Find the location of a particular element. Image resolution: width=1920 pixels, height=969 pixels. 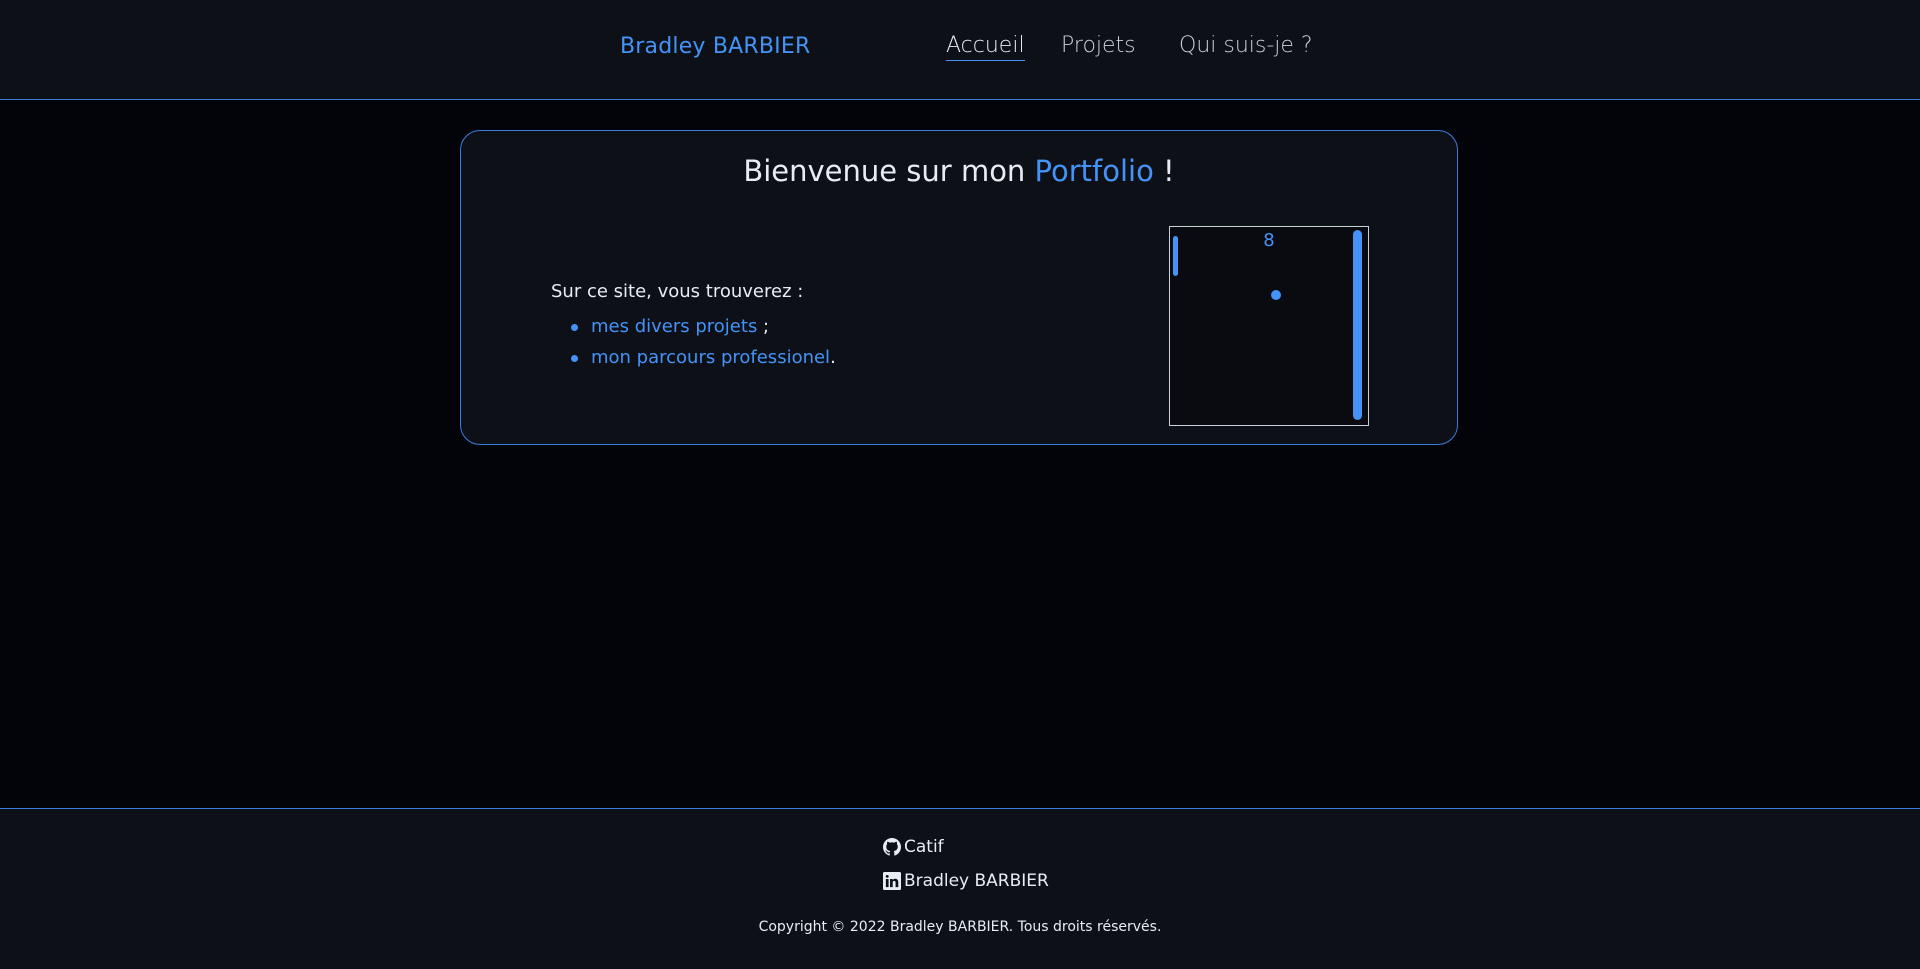

right-paddle is located at coordinates (1357, 325).